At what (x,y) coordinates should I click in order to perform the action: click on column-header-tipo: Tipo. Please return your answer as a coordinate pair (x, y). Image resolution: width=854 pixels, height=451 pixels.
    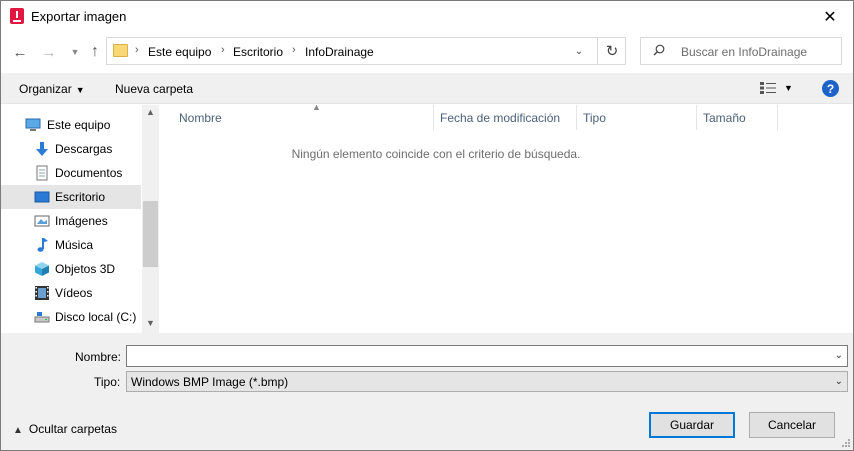
    Looking at the image, I should click on (637, 117).